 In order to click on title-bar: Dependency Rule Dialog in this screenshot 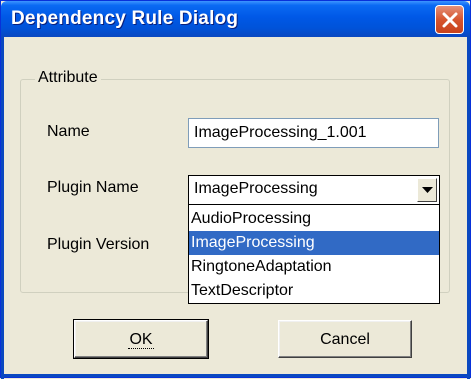, I will do `click(235, 19)`.